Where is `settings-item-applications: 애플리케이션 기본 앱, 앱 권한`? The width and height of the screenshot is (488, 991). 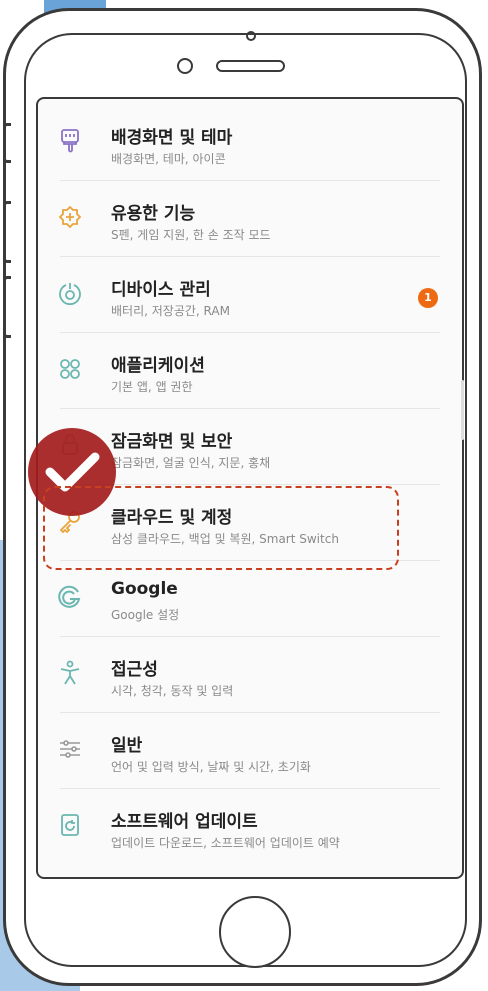 settings-item-applications: 애플리케이션 기본 앱, 앱 권한 is located at coordinates (250, 371).